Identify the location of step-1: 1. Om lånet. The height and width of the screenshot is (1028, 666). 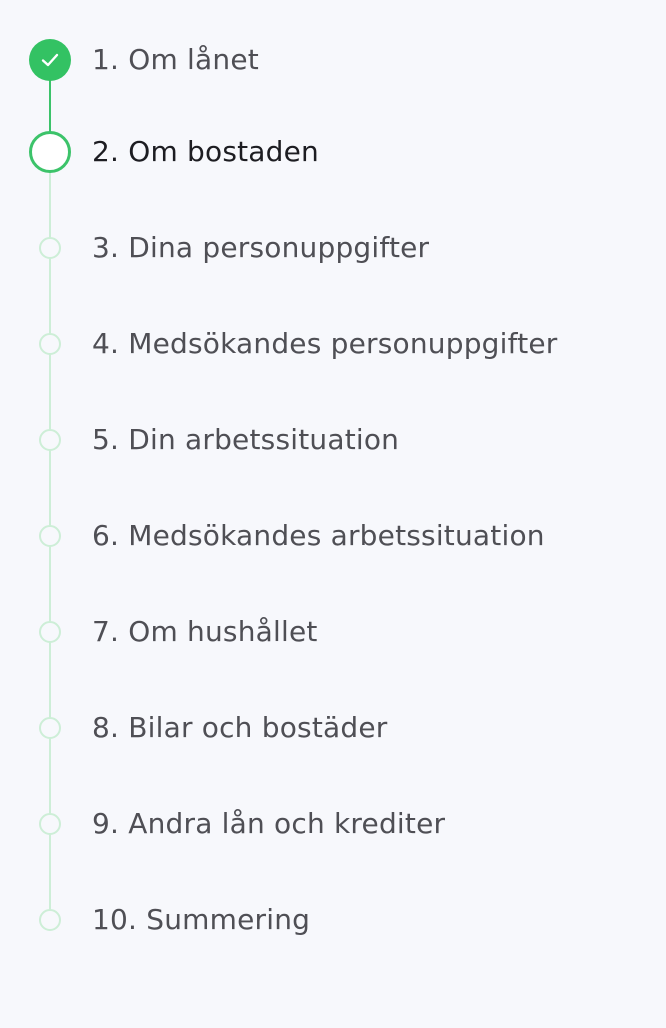
(333, 60).